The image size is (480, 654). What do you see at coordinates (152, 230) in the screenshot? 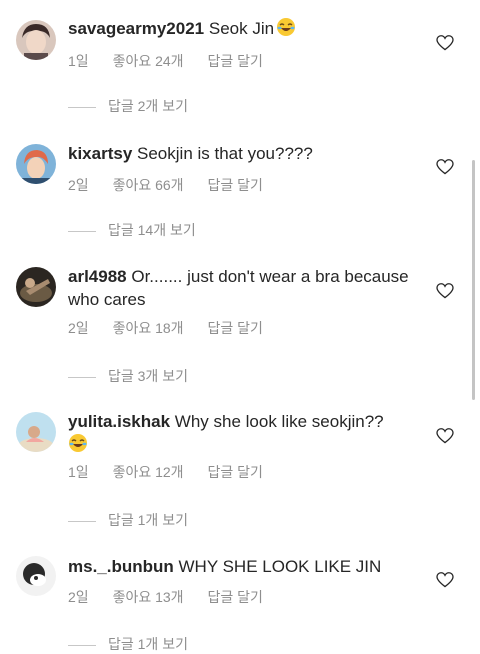
I see `view-replies-label: 답글 14개 보기` at bounding box center [152, 230].